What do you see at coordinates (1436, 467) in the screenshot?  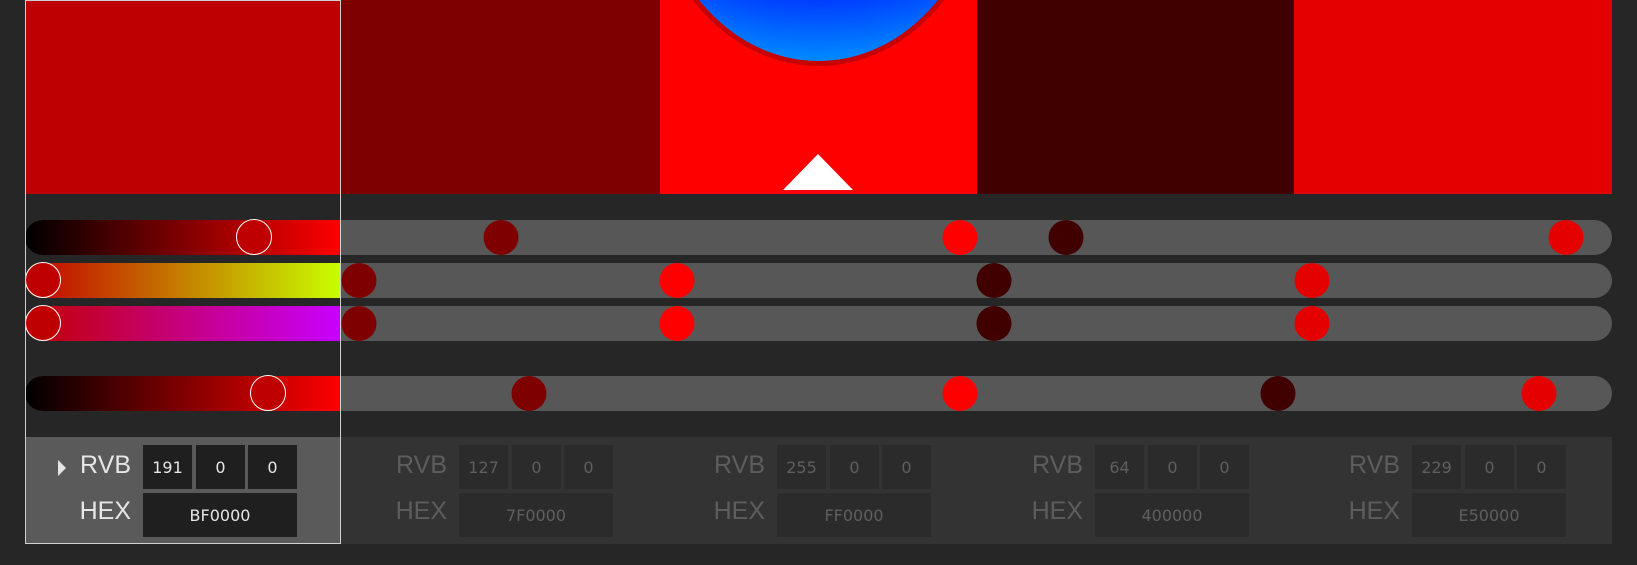 I see `rgb-r-input: 229` at bounding box center [1436, 467].